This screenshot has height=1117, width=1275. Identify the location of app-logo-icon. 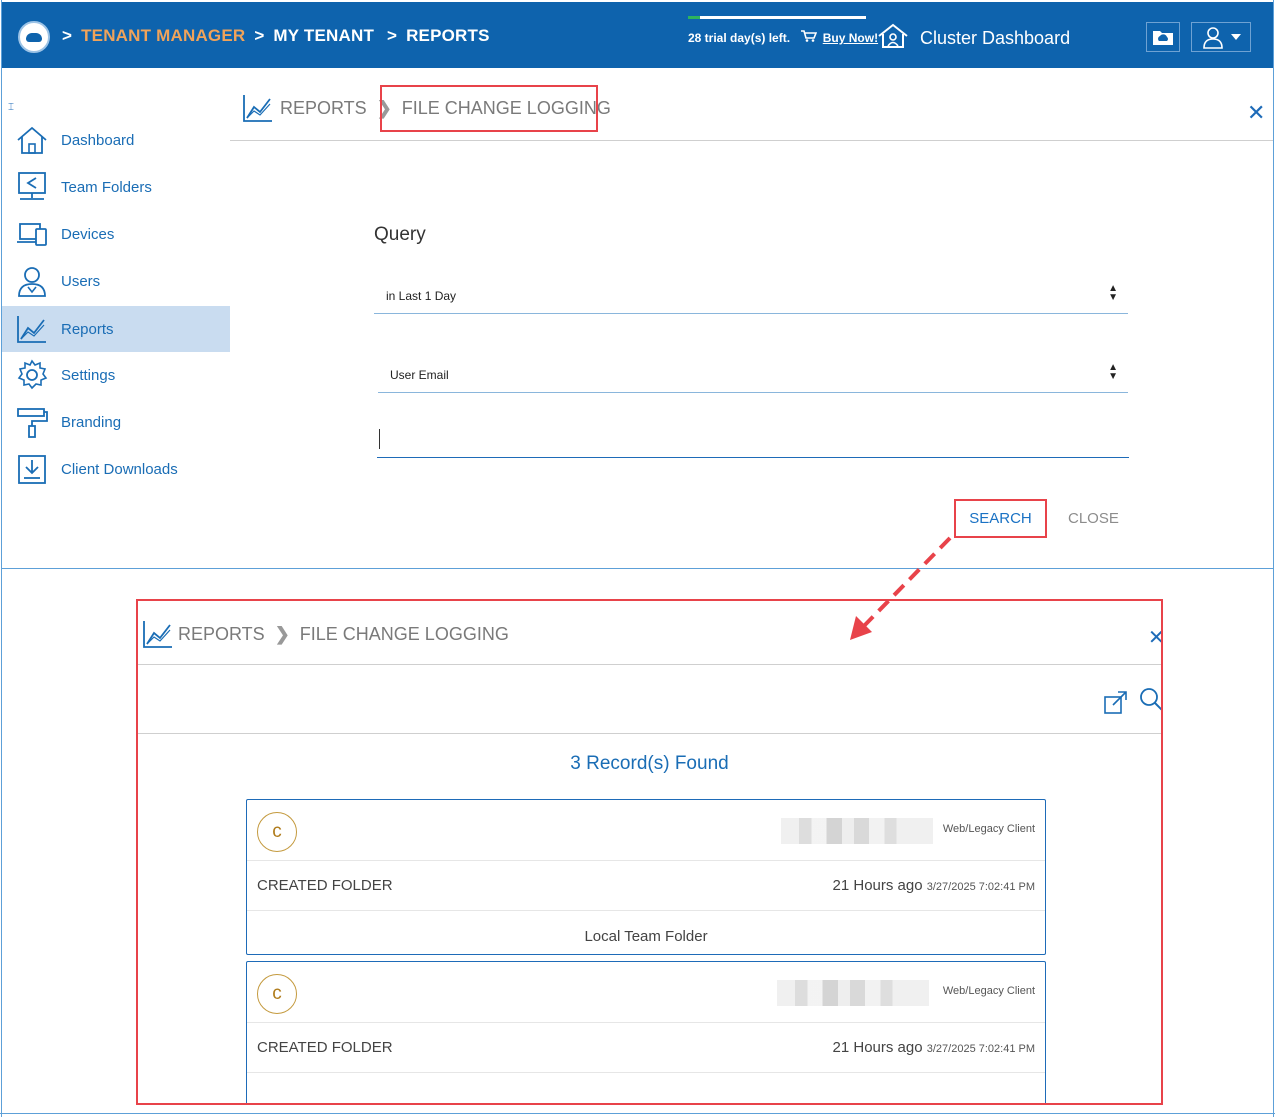
(34, 37).